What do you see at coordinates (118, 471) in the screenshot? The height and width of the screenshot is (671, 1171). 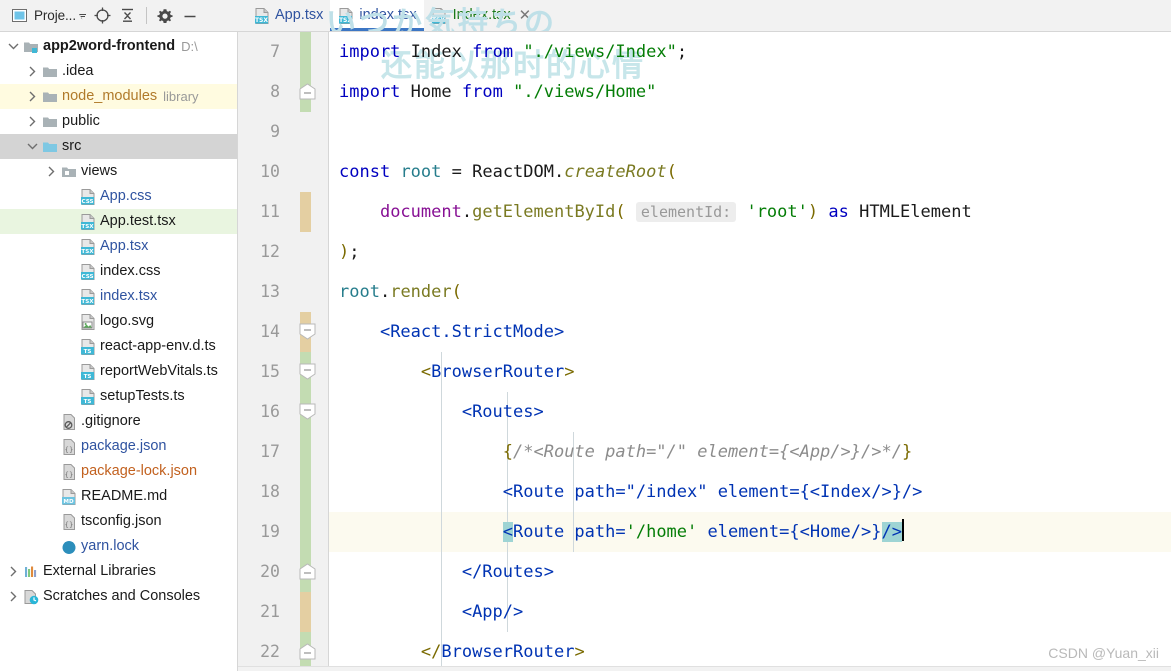 I see `tree-row-package-lock-json: {} package-lock.json` at bounding box center [118, 471].